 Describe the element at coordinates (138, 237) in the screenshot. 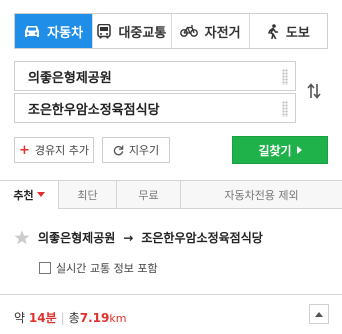

I see `route-title: 의좋은형제공원 → 조은한우암소정육점식당` at that location.